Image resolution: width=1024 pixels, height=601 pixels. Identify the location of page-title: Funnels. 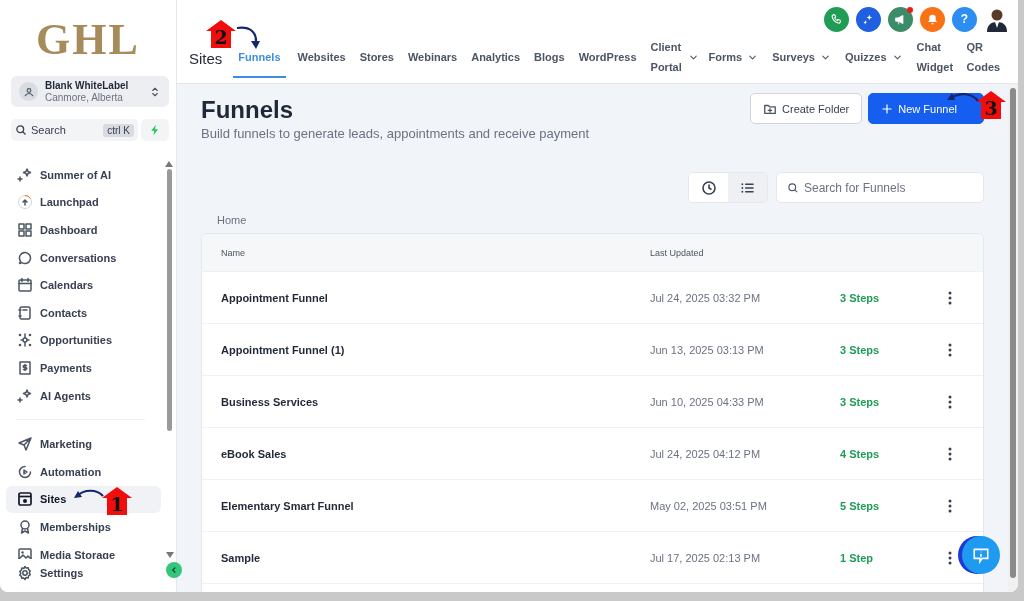
(247, 110).